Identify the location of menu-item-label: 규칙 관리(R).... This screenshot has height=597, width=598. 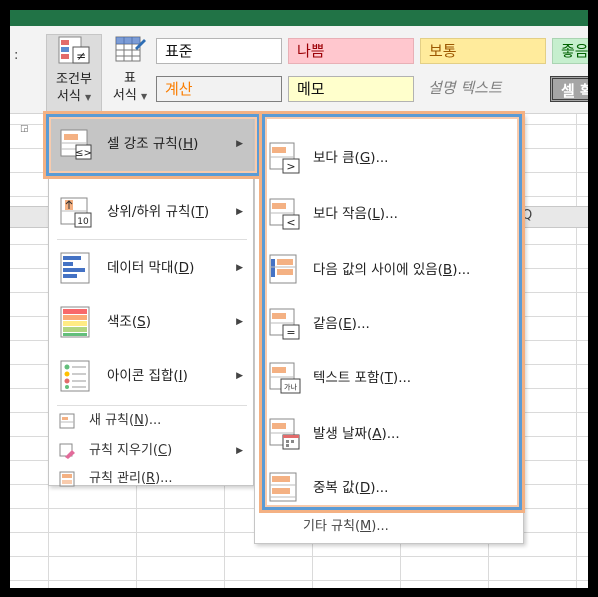
(131, 478).